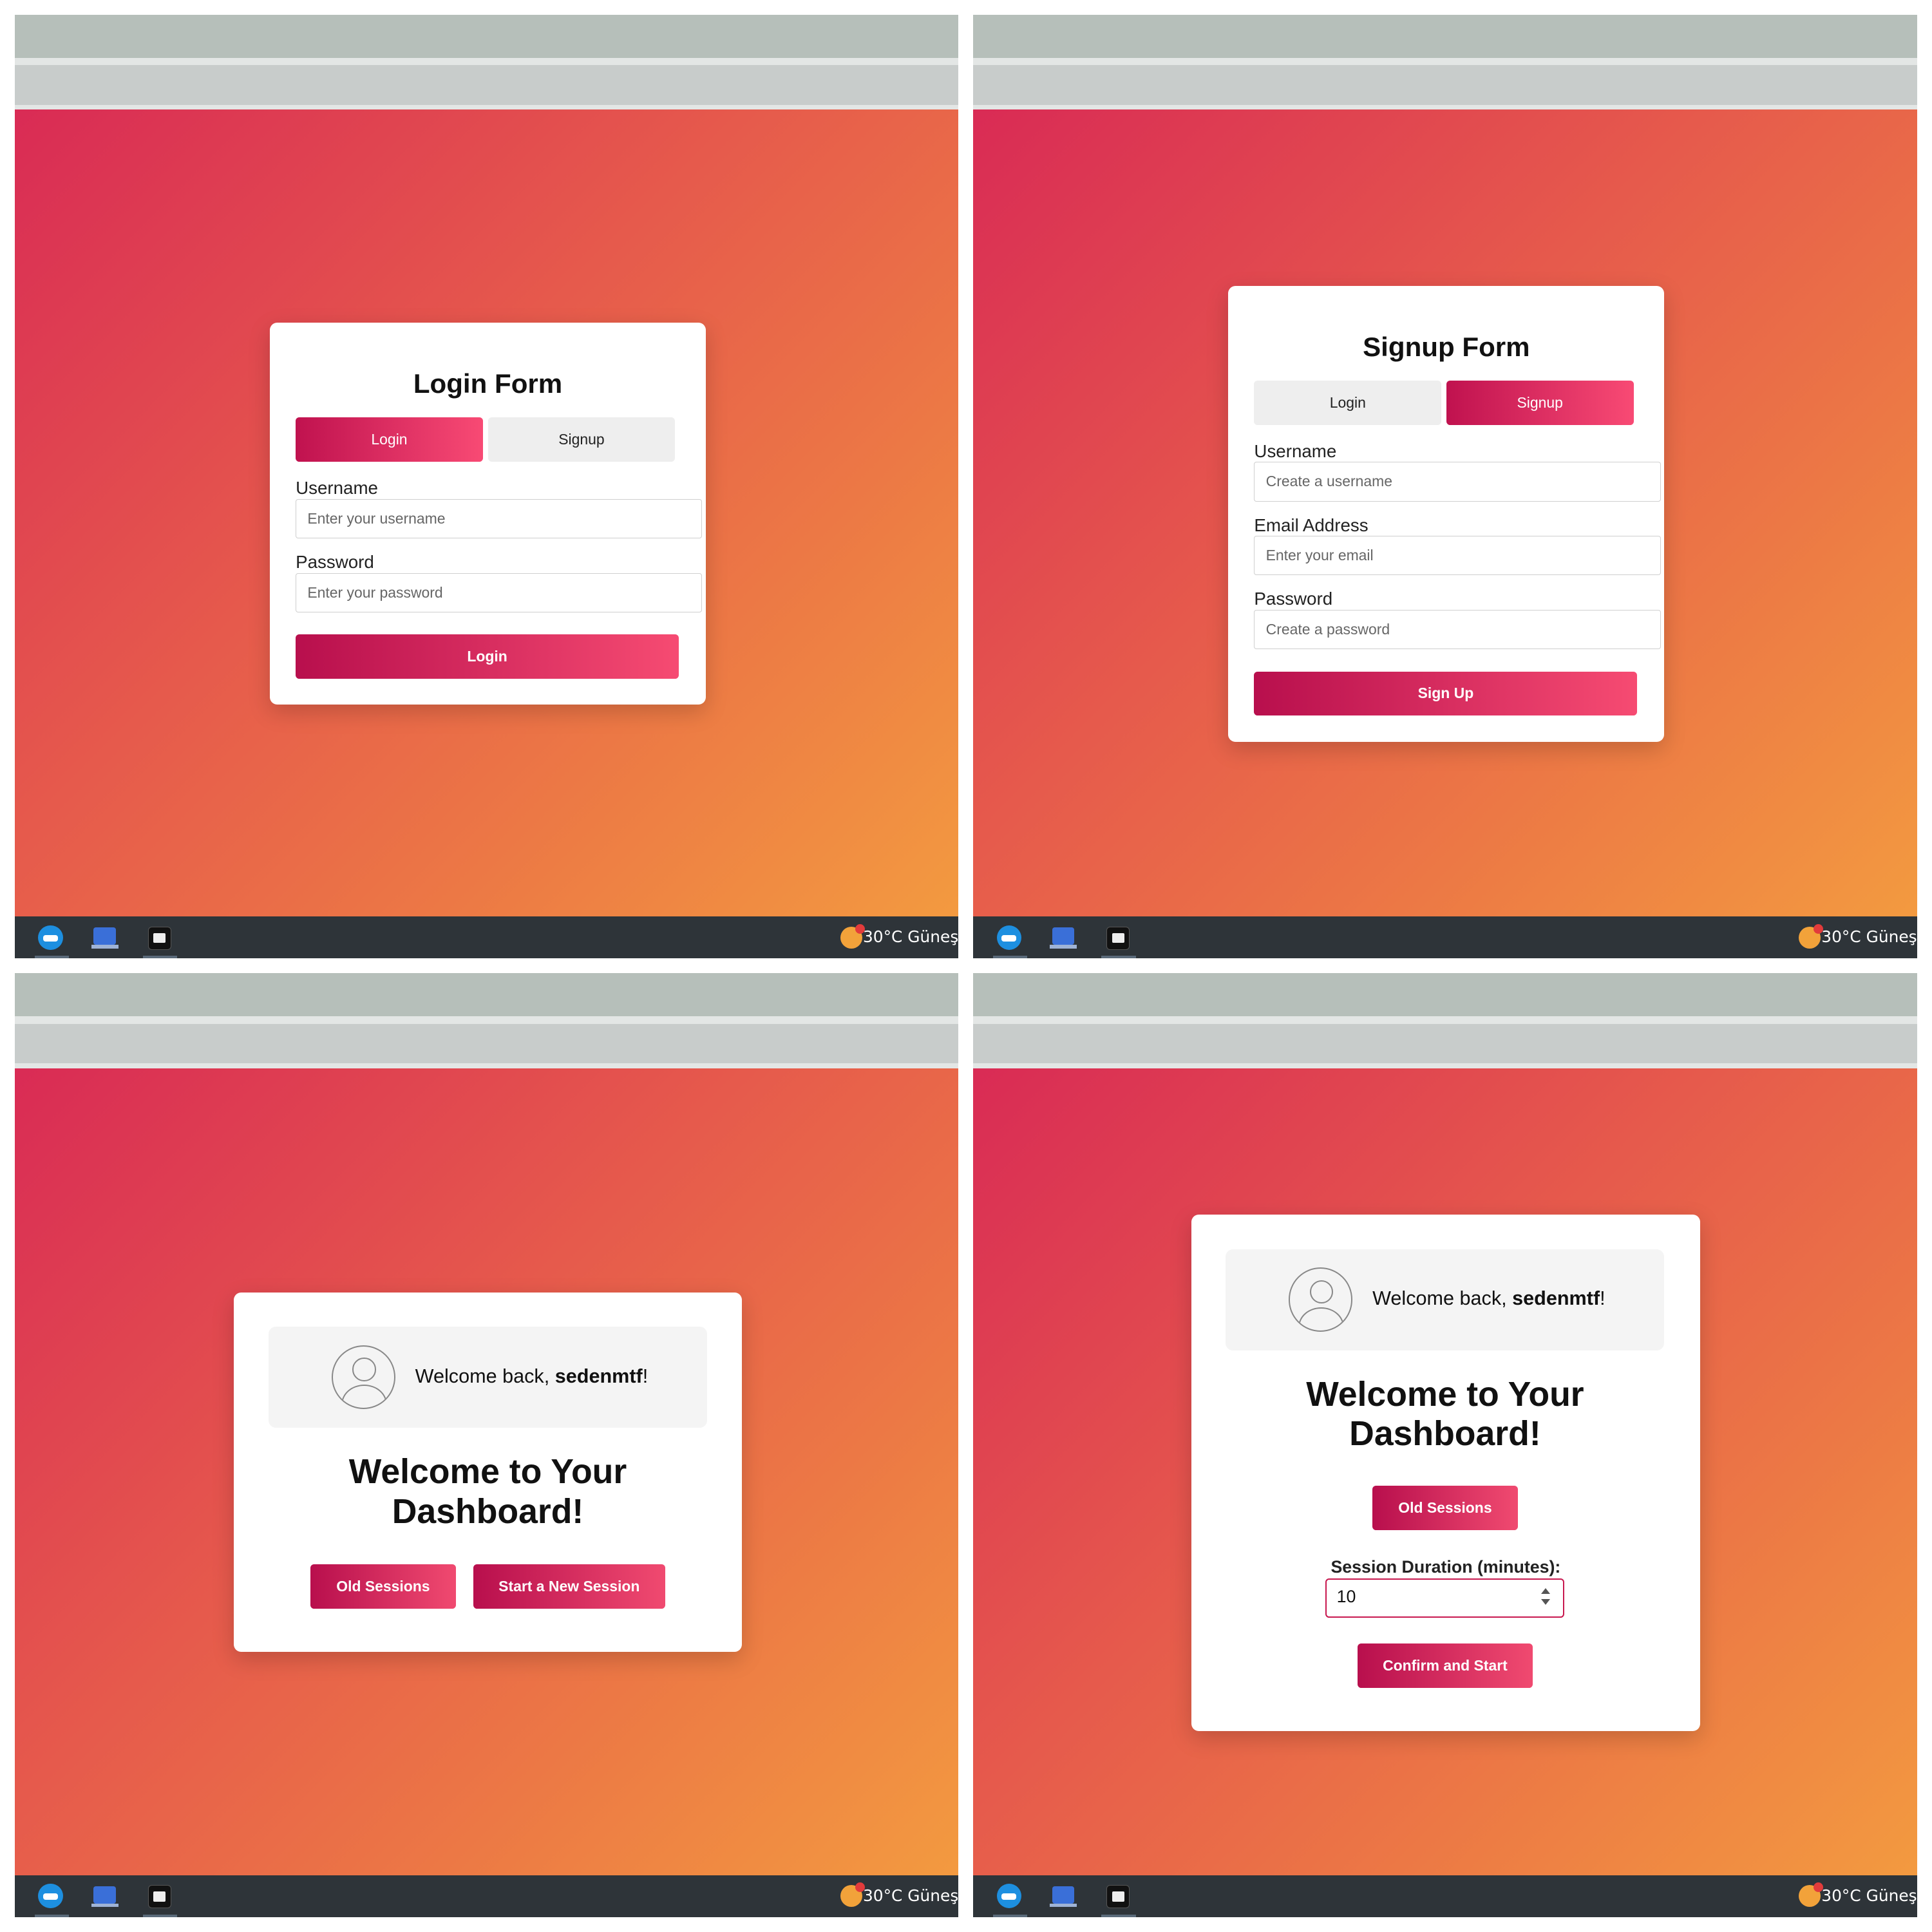 The image size is (1932, 1932). Describe the element at coordinates (1446, 347) in the screenshot. I see `form-title: Signup Form` at that location.